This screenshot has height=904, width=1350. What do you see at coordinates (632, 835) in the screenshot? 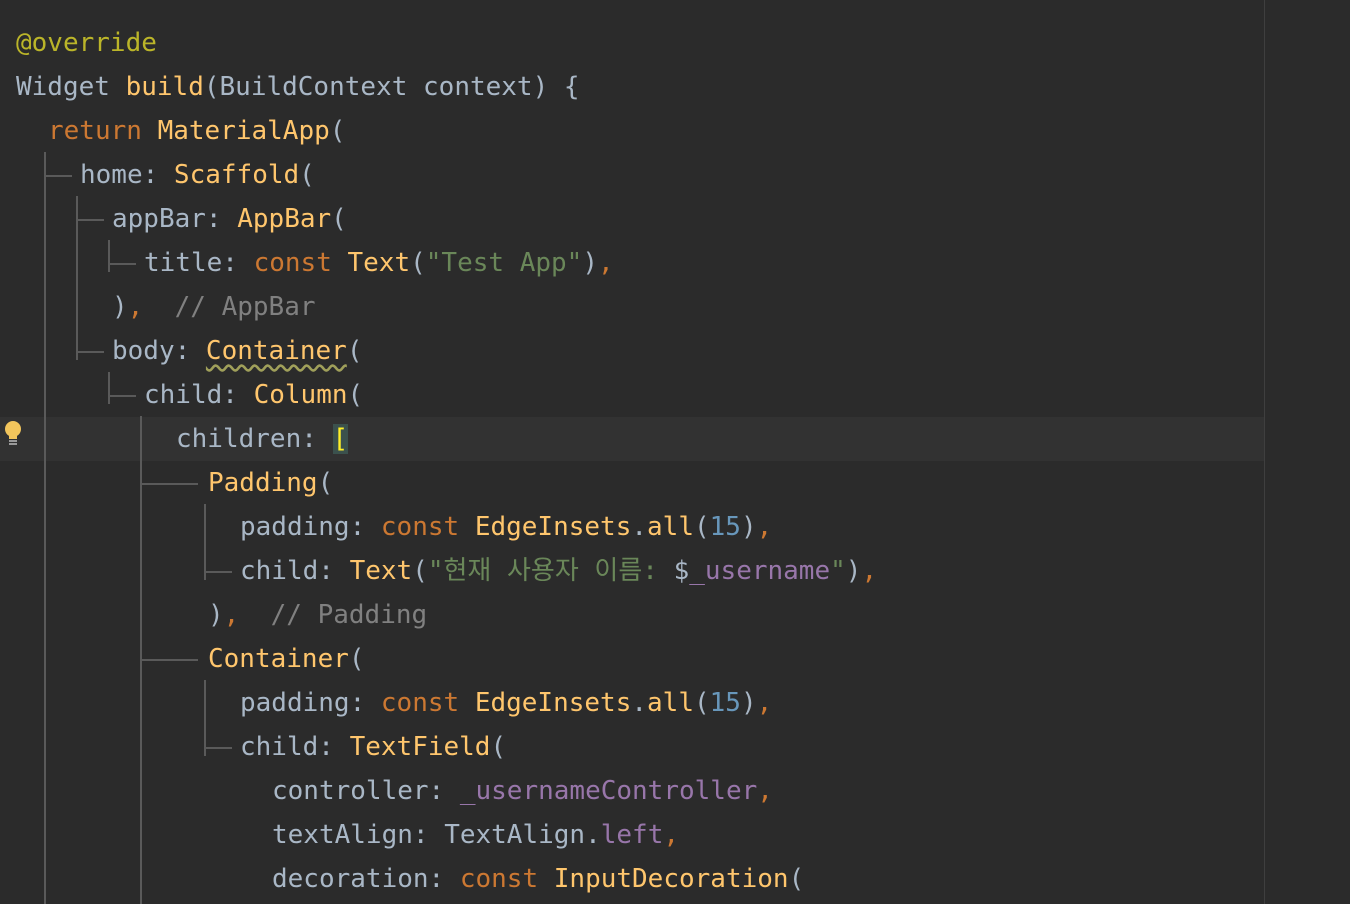
I see `code-line: textAlign: TextAlign.left,` at bounding box center [632, 835].